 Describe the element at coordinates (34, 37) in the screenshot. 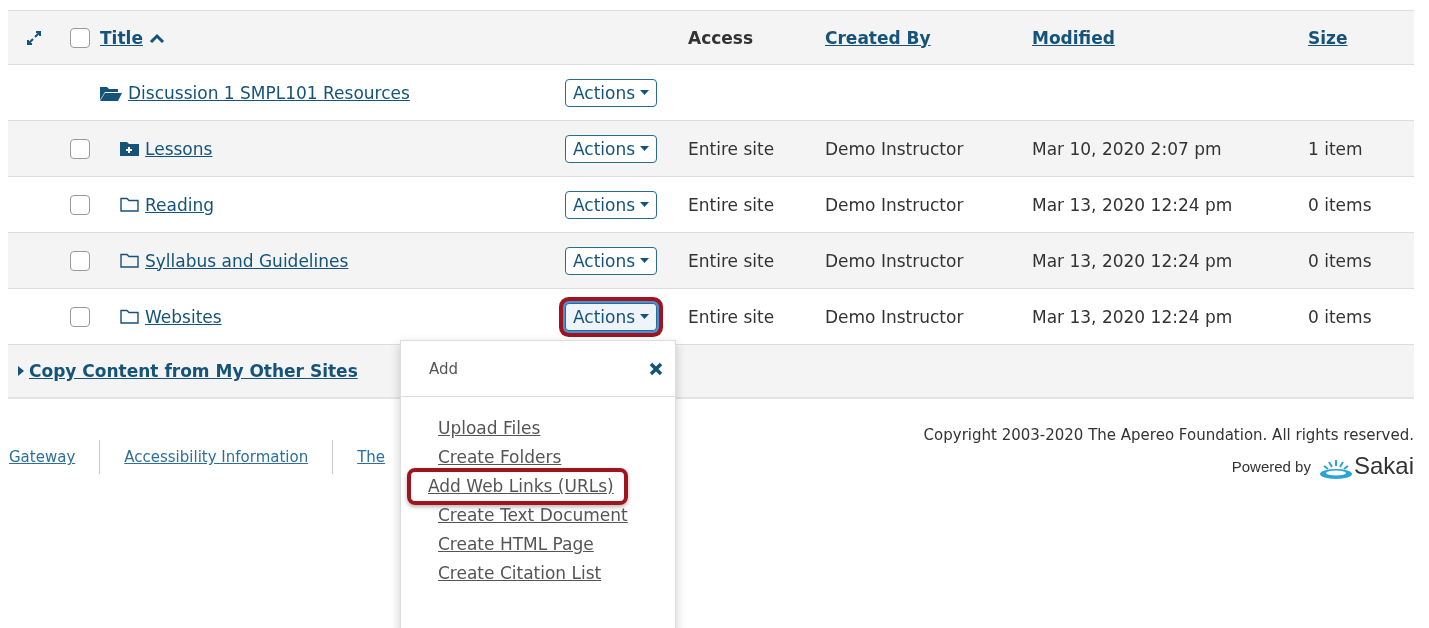

I see `expand-icon` at that location.